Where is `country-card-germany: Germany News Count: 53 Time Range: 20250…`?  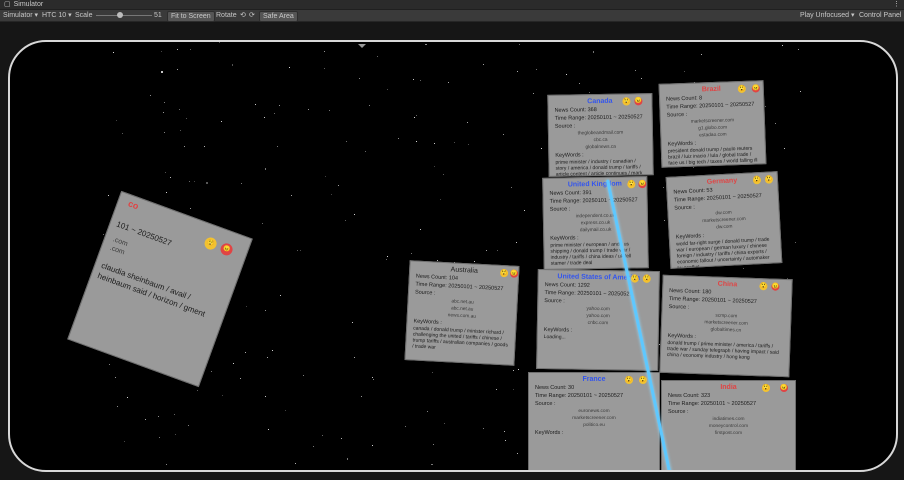 country-card-germany: Germany News Count: 53 Time Range: 20250… is located at coordinates (724, 220).